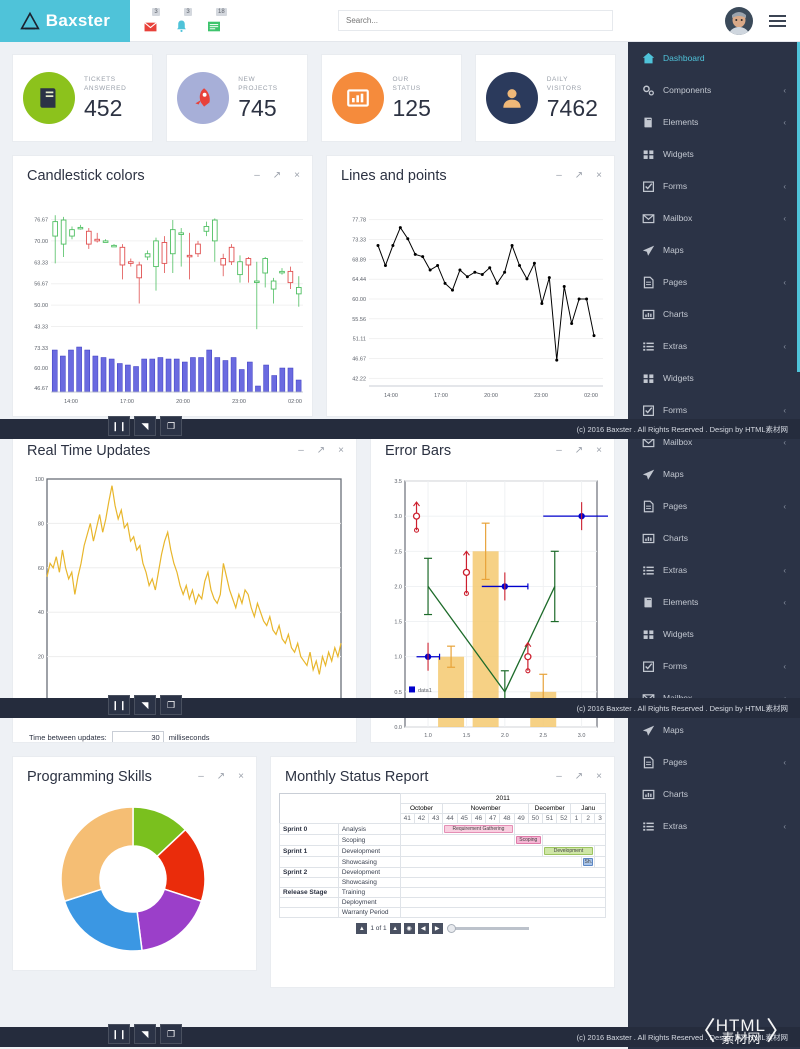 The image size is (800, 1049). What do you see at coordinates (777, 20) in the screenshot?
I see `hamburger-menu` at bounding box center [777, 20].